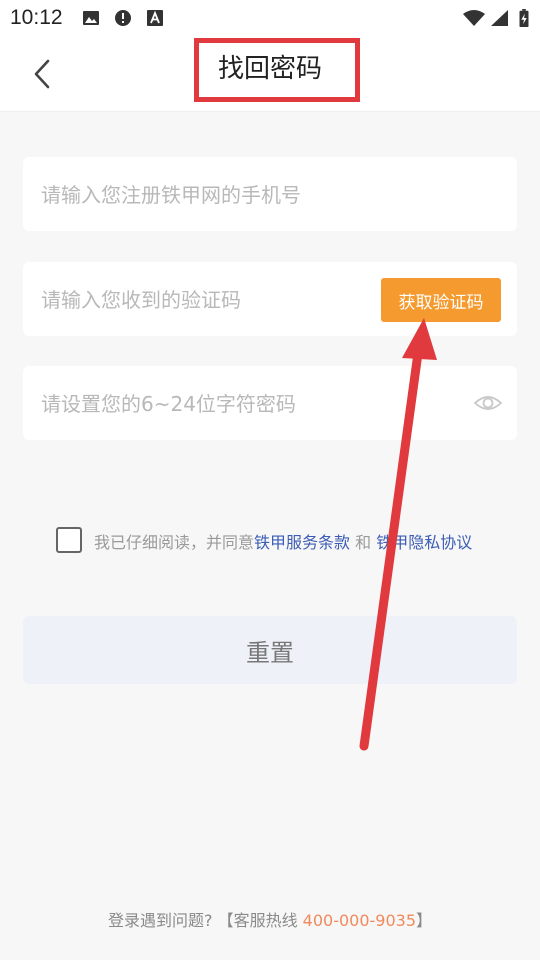 The width and height of the screenshot is (540, 960). I want to click on image-icon, so click(91, 18).